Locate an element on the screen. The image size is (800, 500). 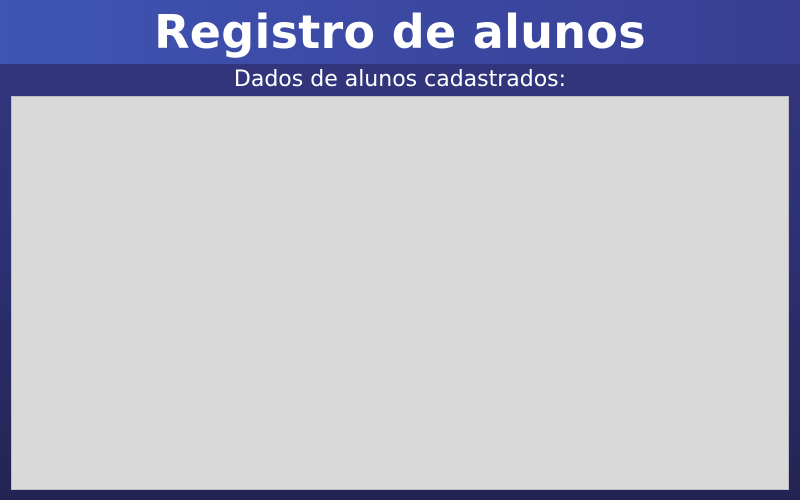
section-subtitle: Dados de alunos cadastrados: is located at coordinates (400, 79).